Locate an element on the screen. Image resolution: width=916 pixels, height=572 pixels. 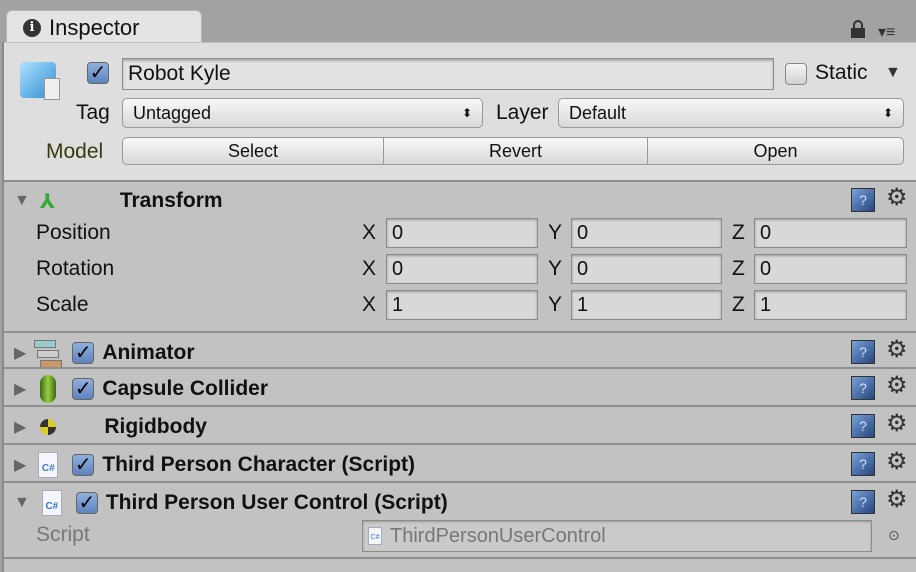
tag-dropdown: Untagged ⬍ is located at coordinates (302, 113).